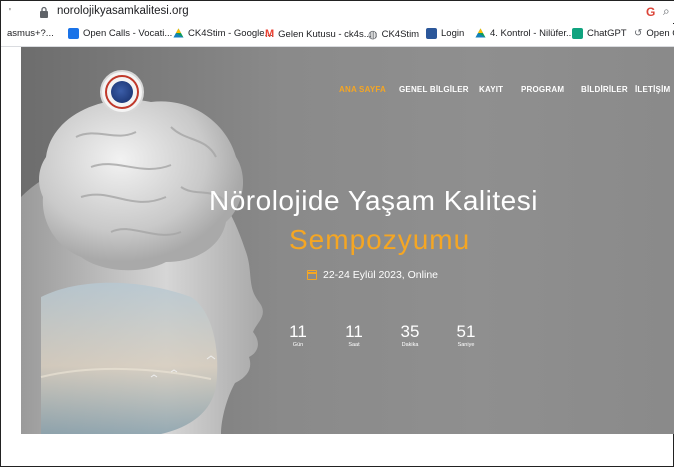 Image resolution: width=675 pixels, height=468 pixels. I want to click on login-icon, so click(431, 33).